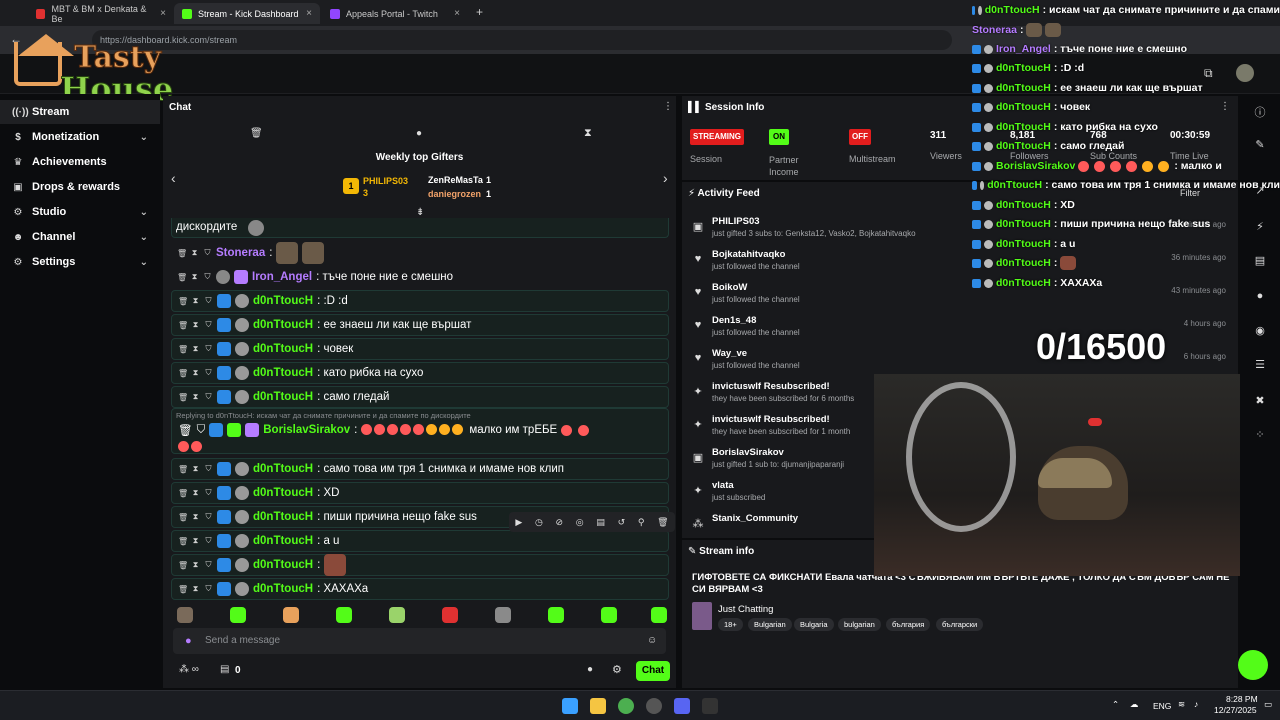  What do you see at coordinates (1260, 436) in the screenshot?
I see `apps-icon: ⁘` at bounding box center [1260, 436].